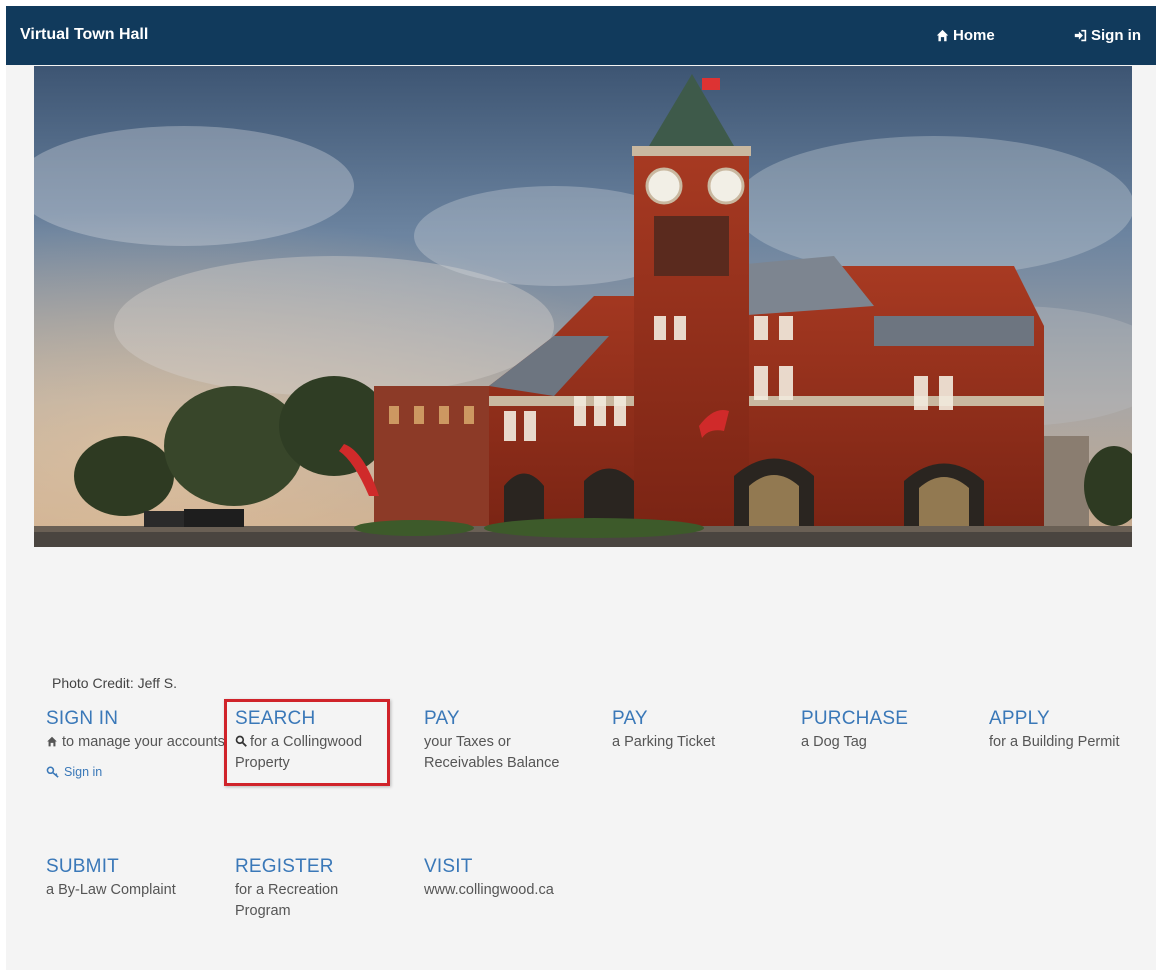 The image size is (1156, 970). Describe the element at coordinates (664, 742) in the screenshot. I see `tile-desc: a Parking Ticket` at that location.